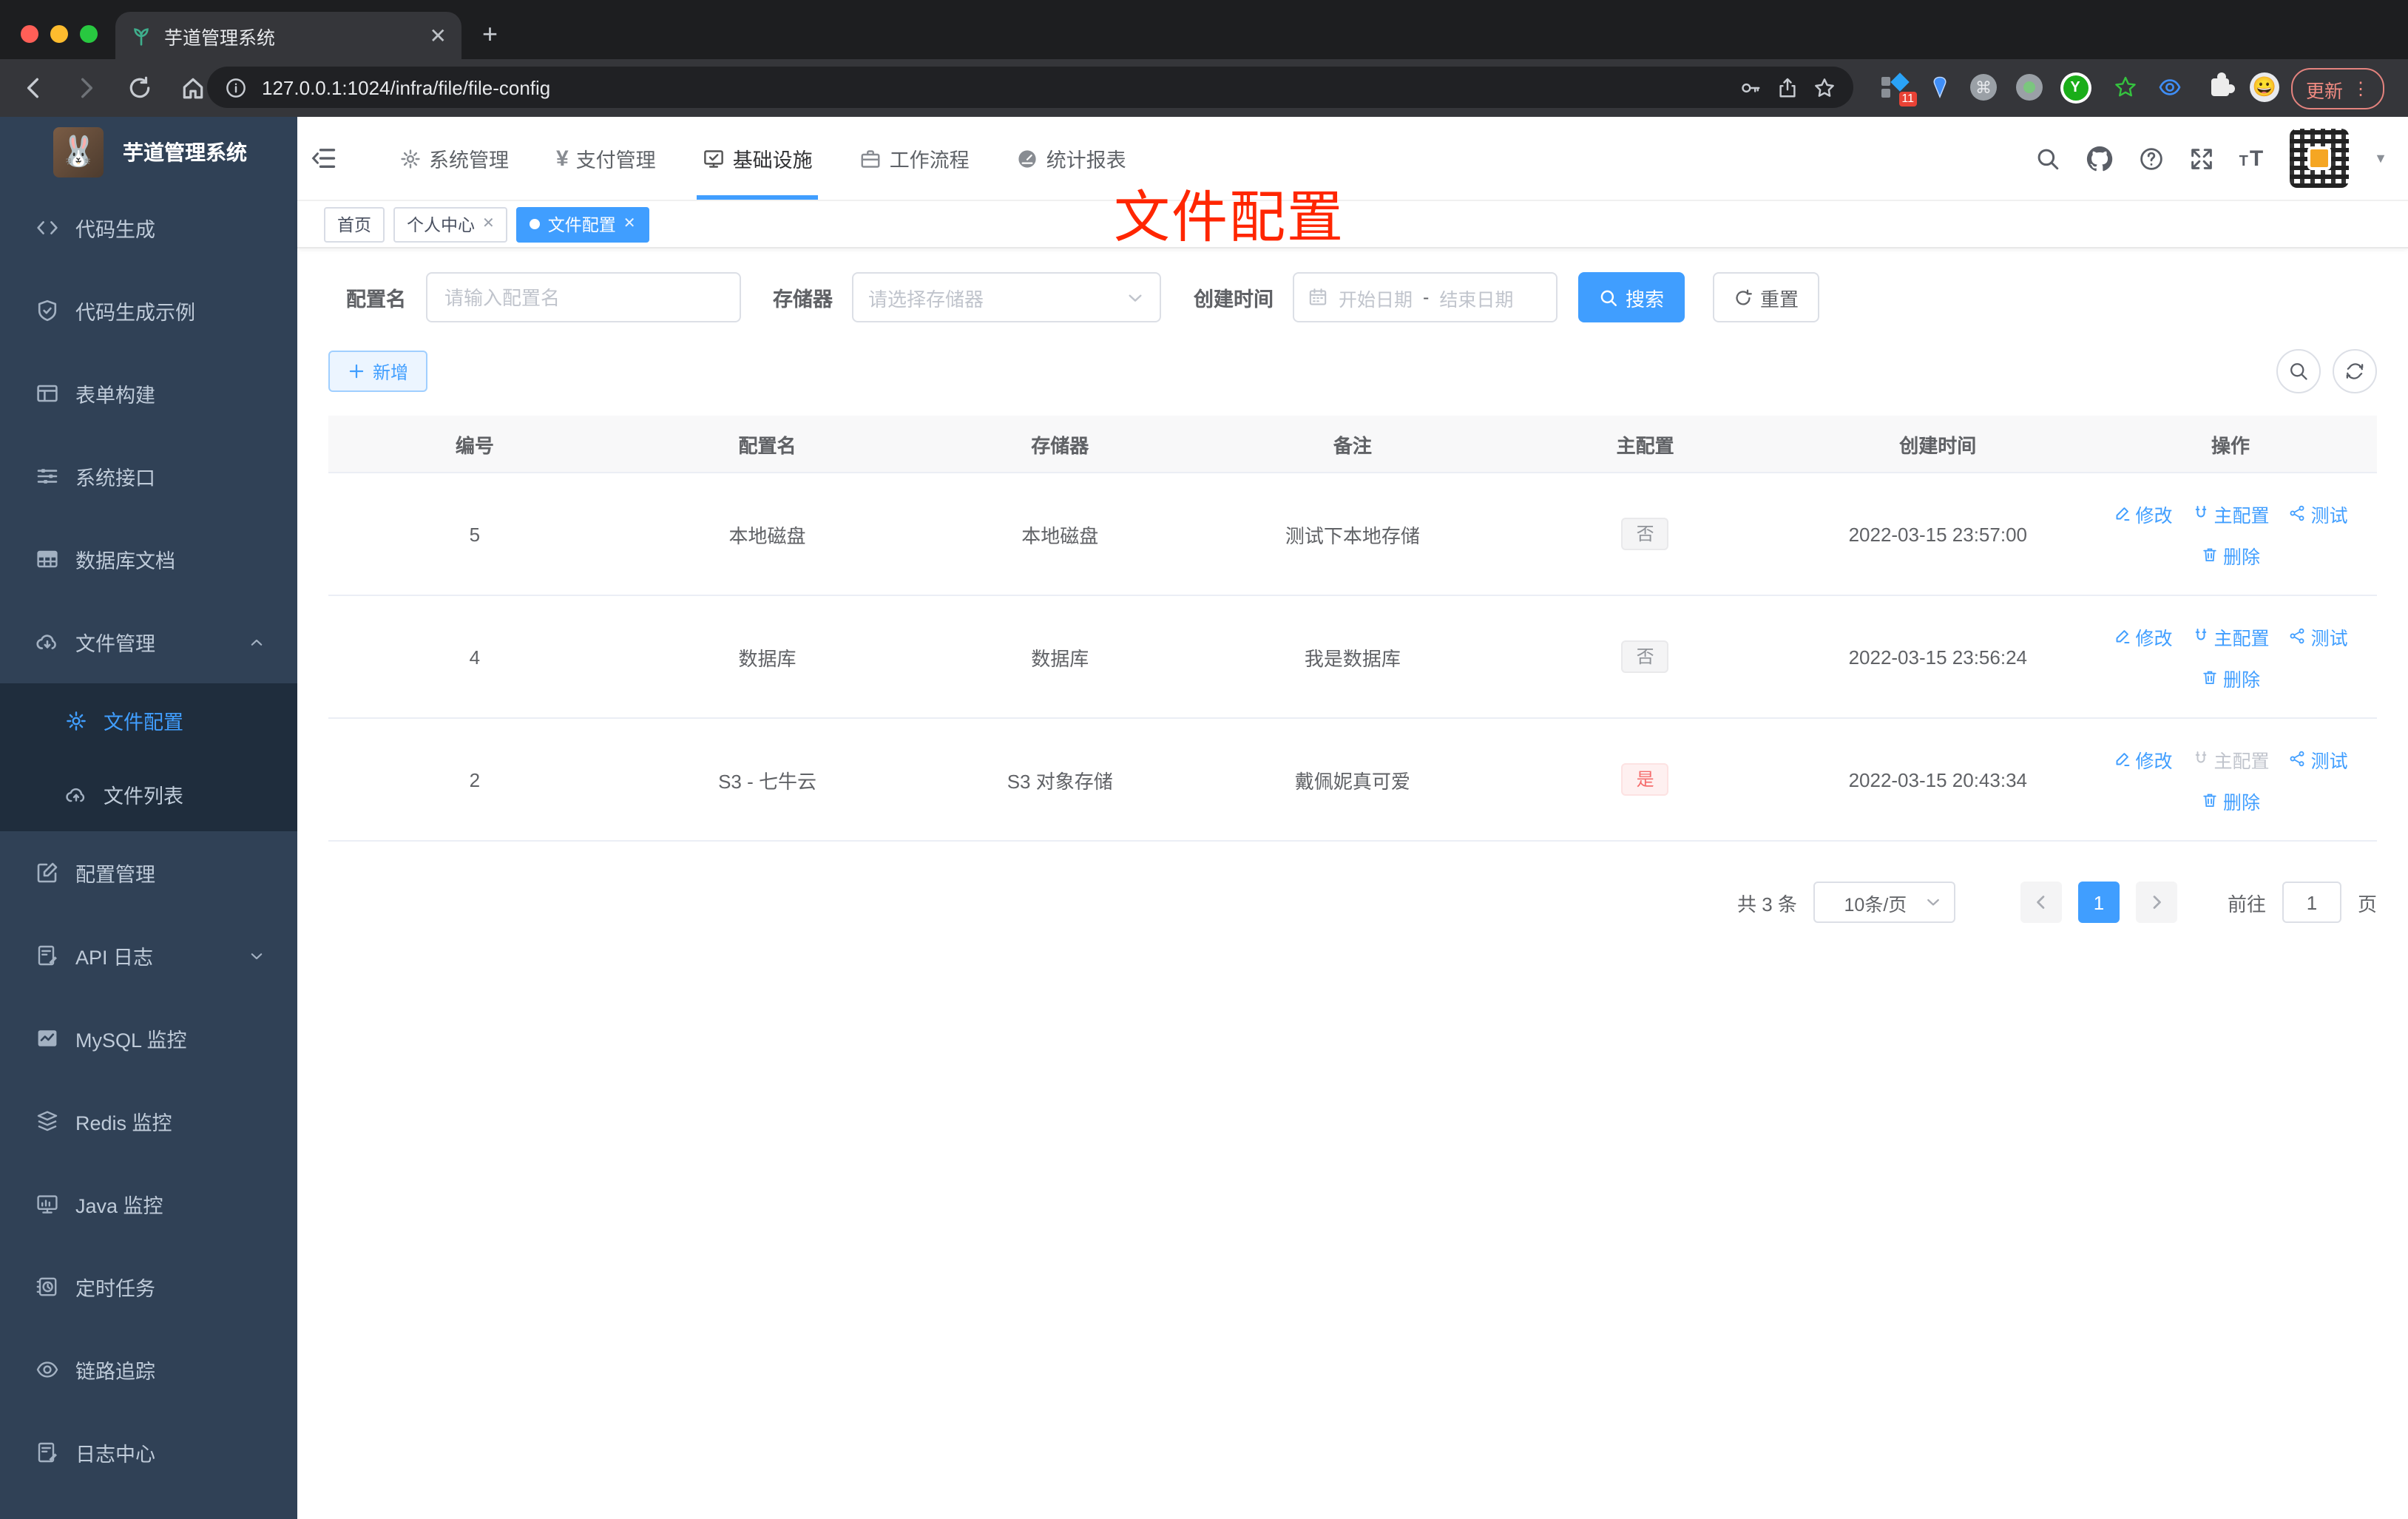 This screenshot has height=1519, width=2408. What do you see at coordinates (2337, 88) in the screenshot?
I see `browser-update-button: 更新 ⋮` at bounding box center [2337, 88].